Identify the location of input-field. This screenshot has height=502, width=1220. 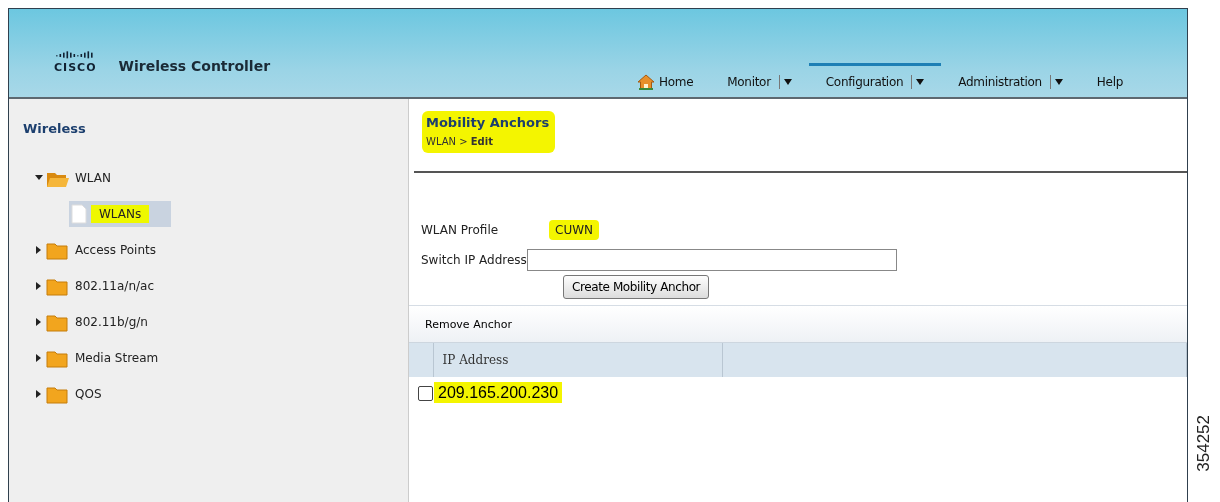
(711, 260).